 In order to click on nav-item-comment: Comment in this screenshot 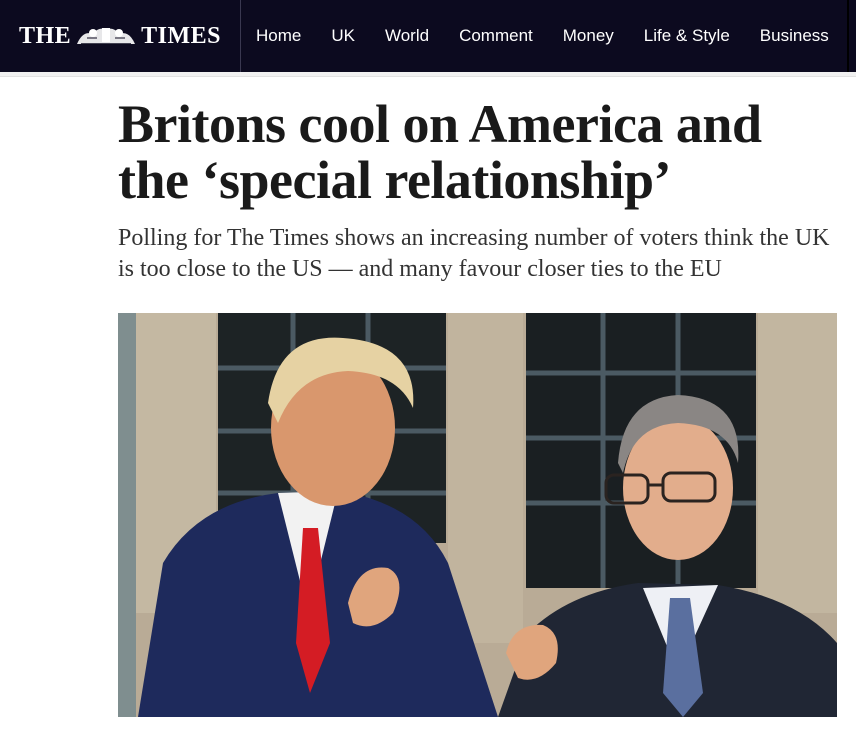, I will do `click(496, 36)`.